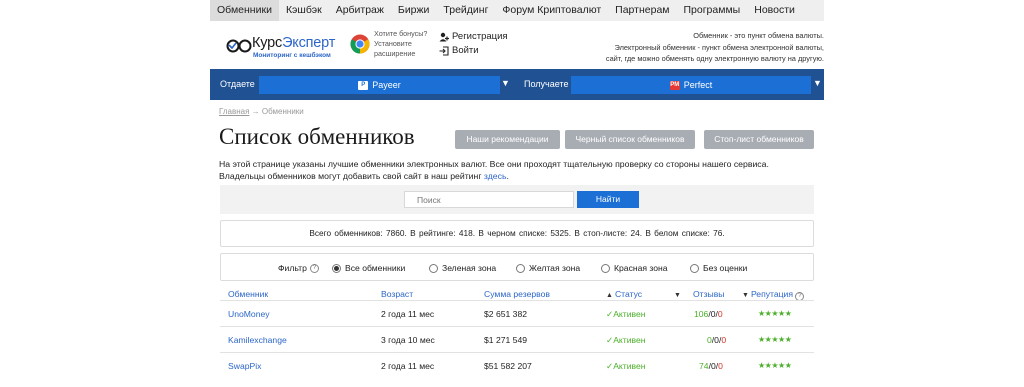 This screenshot has height=387, width=1024. I want to click on filter-option-green: Зеленая зона, so click(462, 268).